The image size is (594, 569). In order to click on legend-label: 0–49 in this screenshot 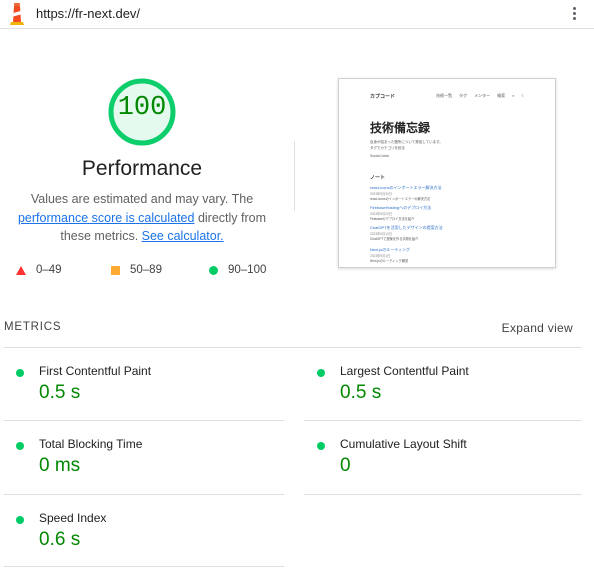, I will do `click(49, 270)`.